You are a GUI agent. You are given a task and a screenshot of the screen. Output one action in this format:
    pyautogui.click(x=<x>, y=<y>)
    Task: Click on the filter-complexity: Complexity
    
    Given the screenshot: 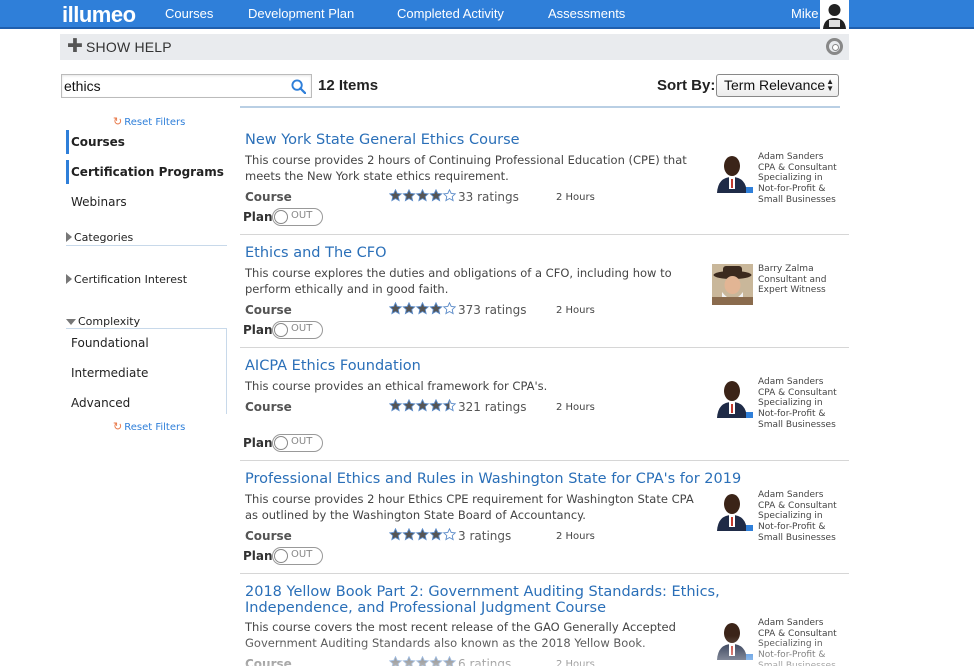 What is the action you would take?
    pyautogui.click(x=103, y=321)
    